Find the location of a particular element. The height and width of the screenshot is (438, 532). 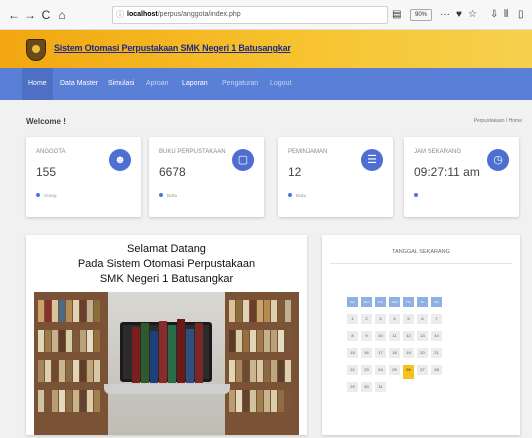

calendar-day: 12 is located at coordinates (408, 336).